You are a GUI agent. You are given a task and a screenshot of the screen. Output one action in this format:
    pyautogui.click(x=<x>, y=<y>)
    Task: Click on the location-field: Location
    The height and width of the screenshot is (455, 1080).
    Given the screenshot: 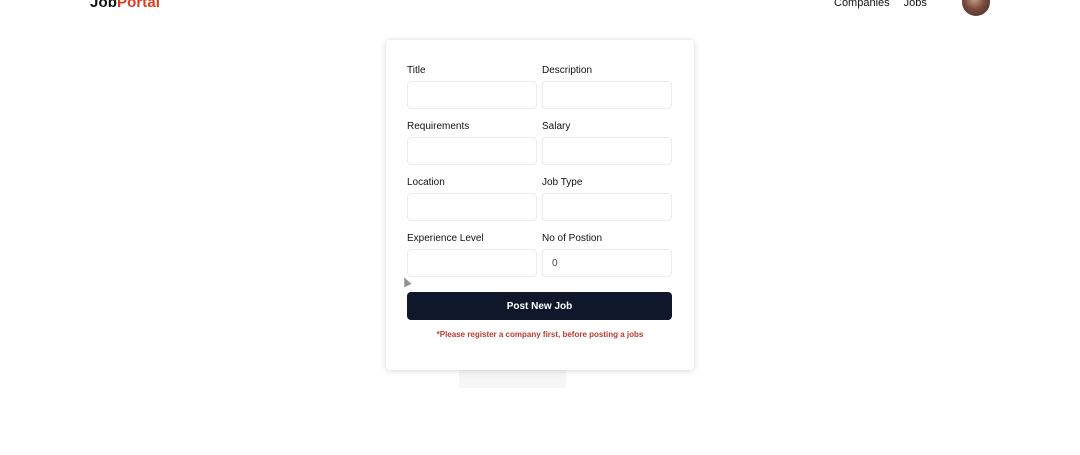 What is the action you would take?
    pyautogui.click(x=472, y=199)
    